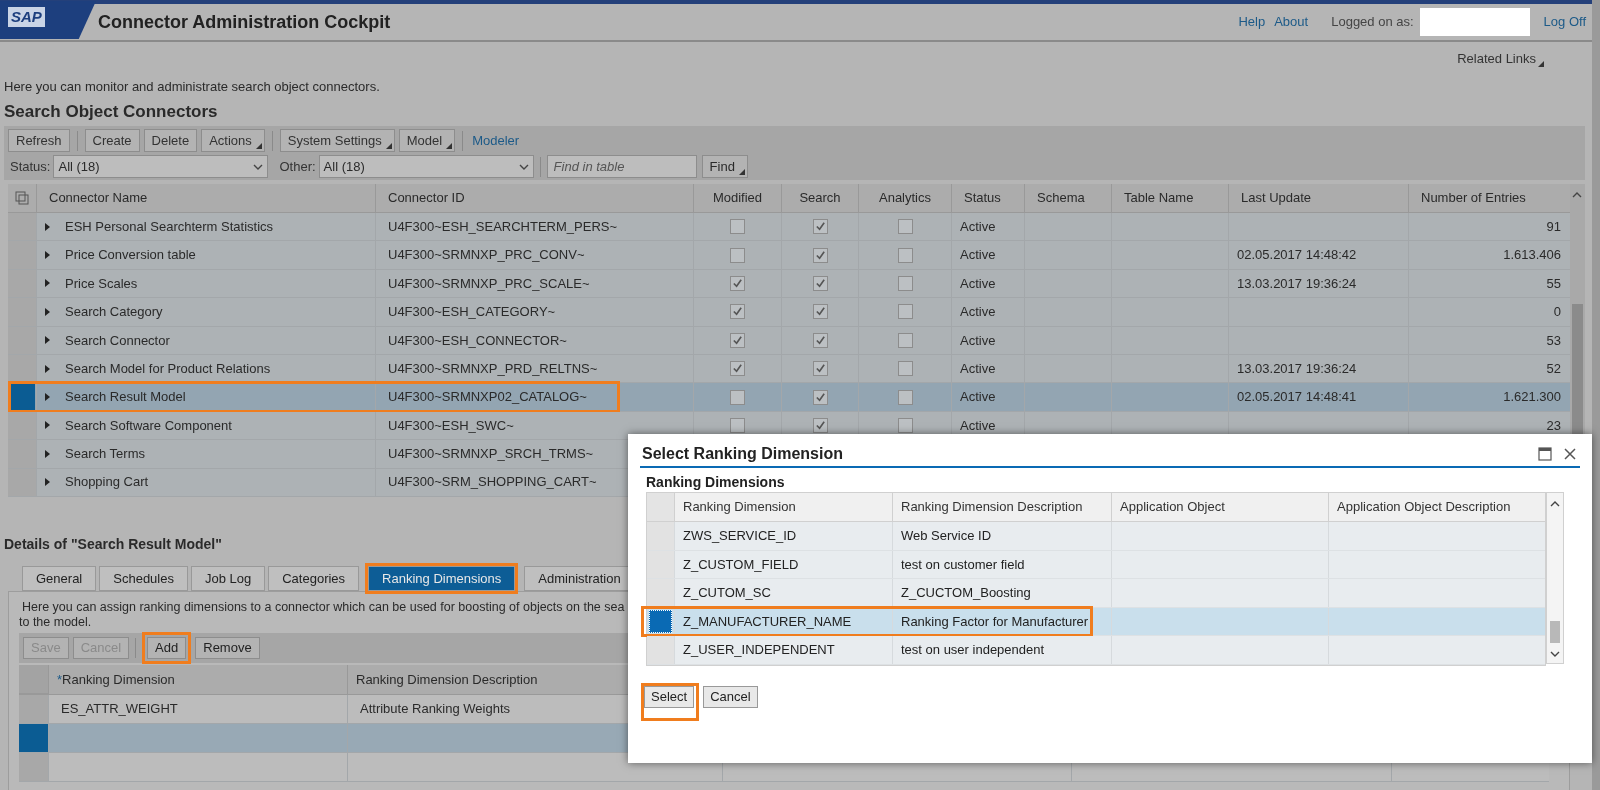 The width and height of the screenshot is (1600, 790). Describe the element at coordinates (789, 284) in the screenshot. I see `table-row: Price Scales U4F300~SRMNXP_PRC_SCALE~ Active 13.03.2017 19:36:24 55` at that location.